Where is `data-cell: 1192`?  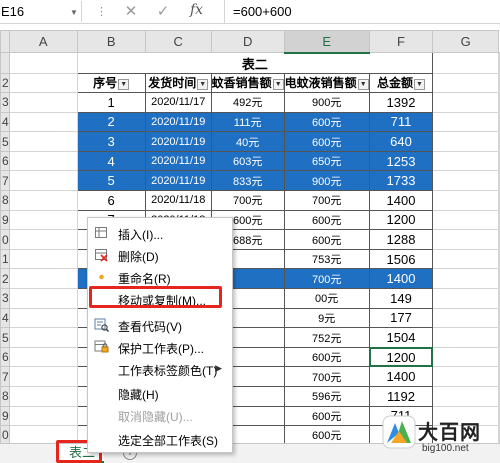 data-cell: 1192 is located at coordinates (401, 396).